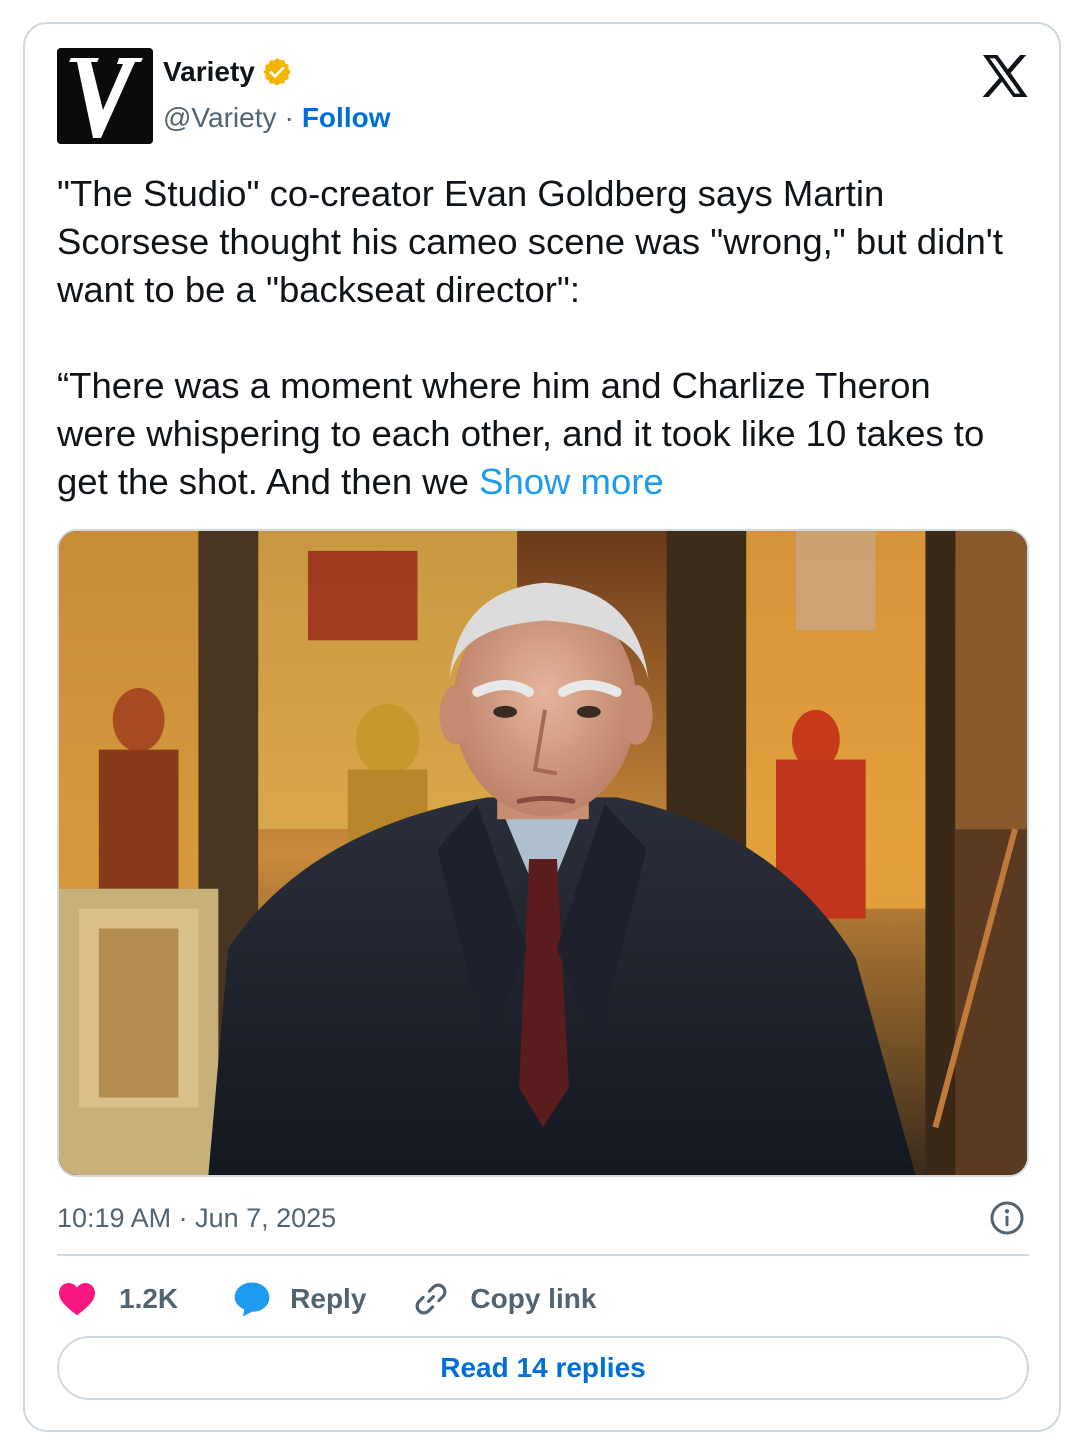 Image resolution: width=1084 pixels, height=1454 pixels. Describe the element at coordinates (571, 481) in the screenshot. I see `show-more-link: Show more` at that location.